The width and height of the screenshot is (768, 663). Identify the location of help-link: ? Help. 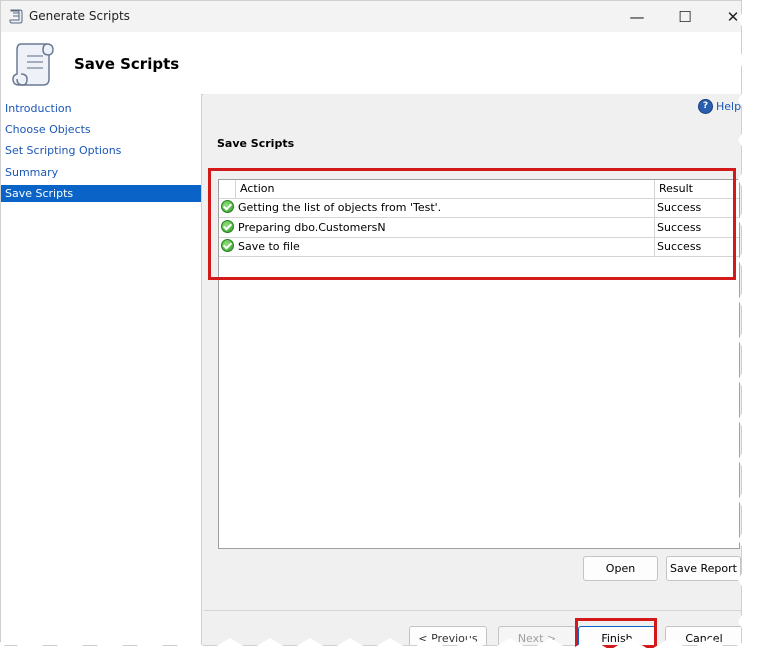
(719, 106).